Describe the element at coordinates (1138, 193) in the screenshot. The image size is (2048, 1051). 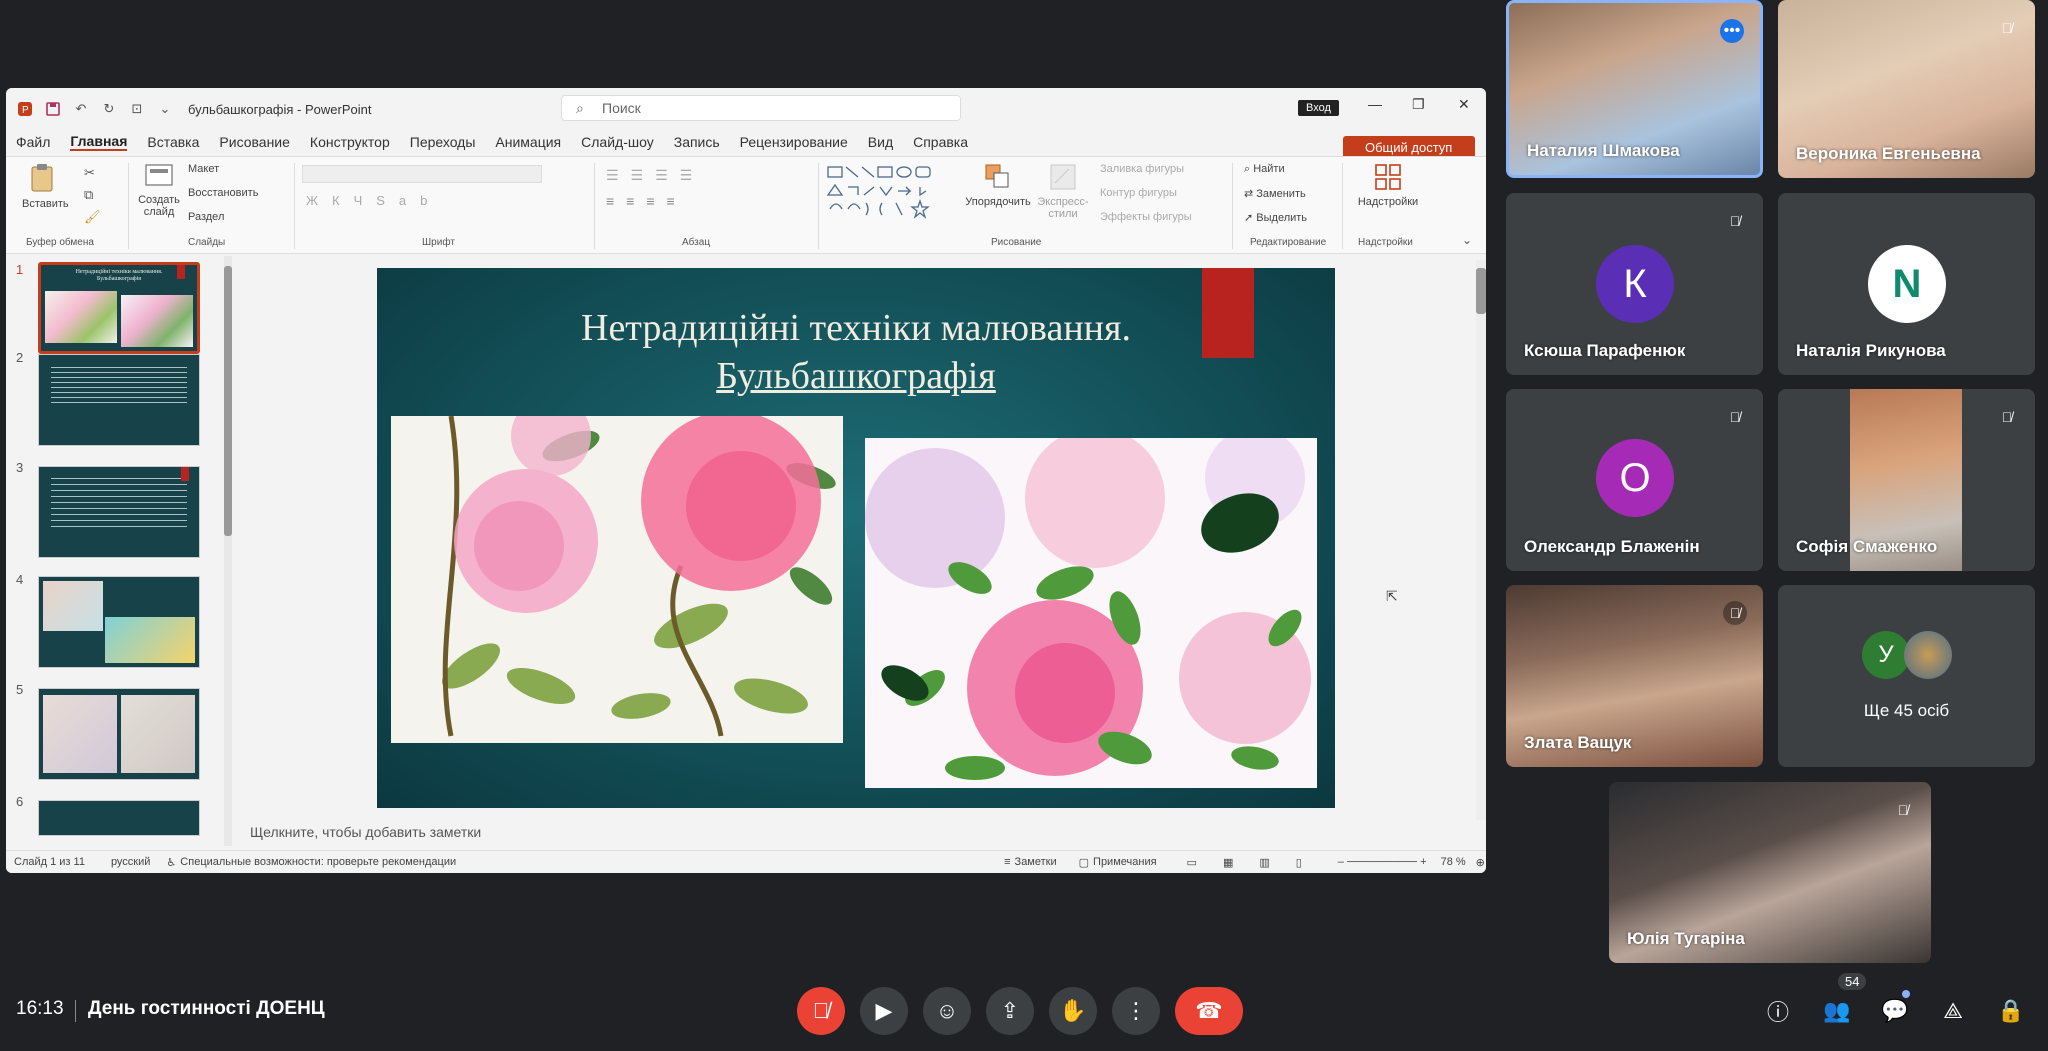
I see `shape-outline-button: Контур фигуры` at that location.